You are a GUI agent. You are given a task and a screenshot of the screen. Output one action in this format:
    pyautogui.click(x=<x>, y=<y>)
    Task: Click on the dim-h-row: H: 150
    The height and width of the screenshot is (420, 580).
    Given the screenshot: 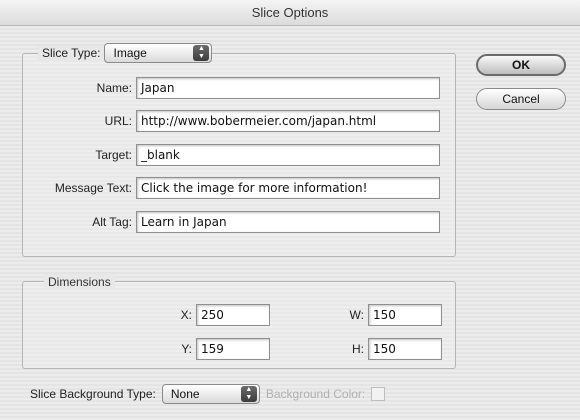 What is the action you would take?
    pyautogui.click(x=386, y=349)
    